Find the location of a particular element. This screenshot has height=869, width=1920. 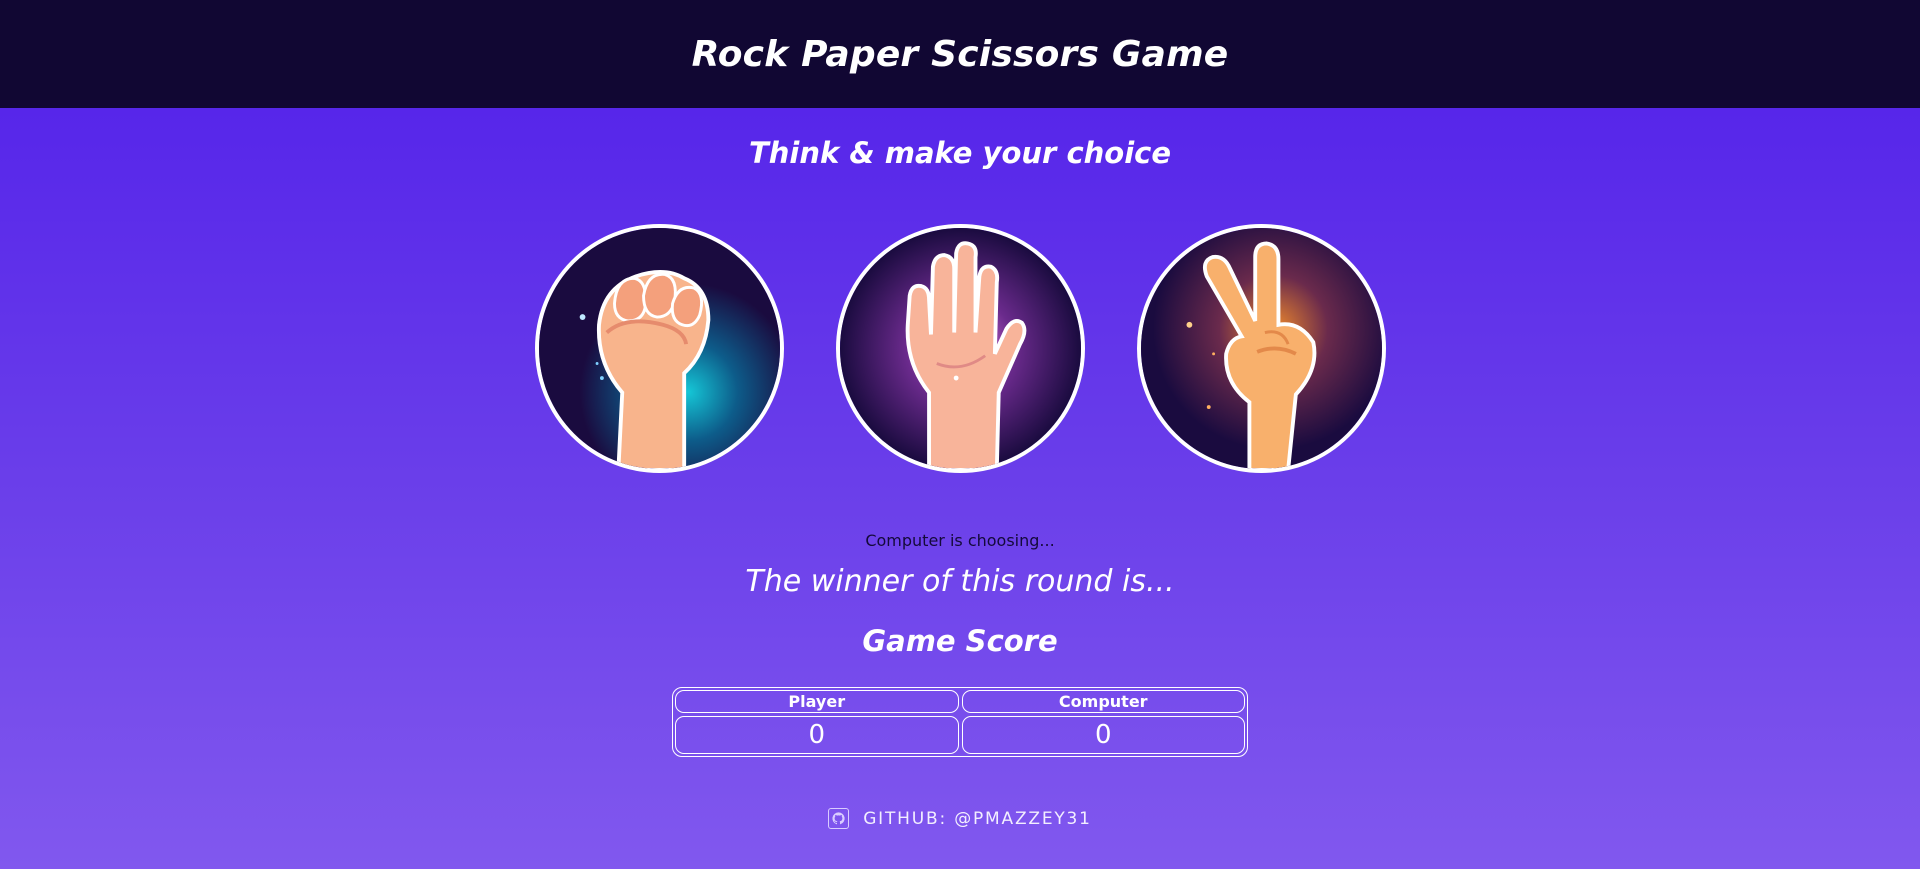

app-header: Rock Paper Scissors Game is located at coordinates (960, 54).